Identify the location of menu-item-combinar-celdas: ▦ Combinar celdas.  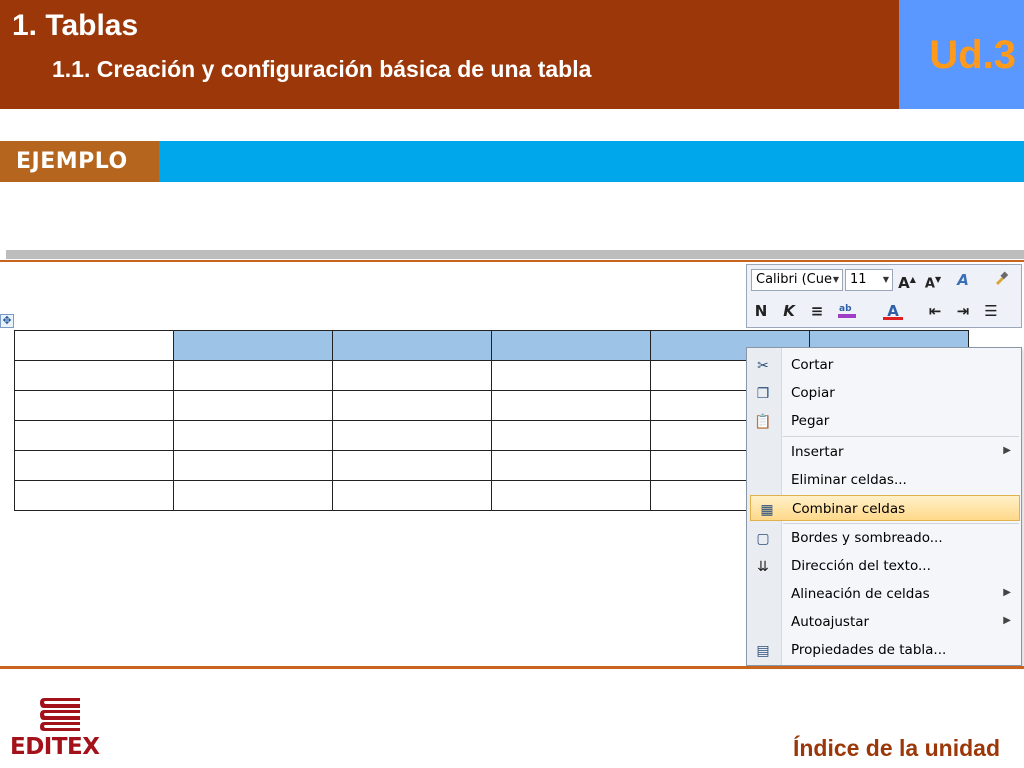
(885, 508).